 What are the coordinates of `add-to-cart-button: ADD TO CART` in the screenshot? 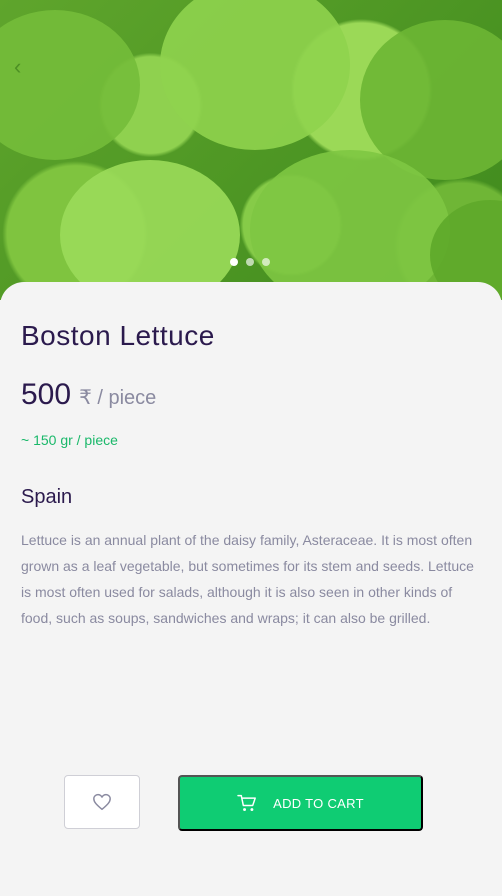 It's located at (300, 803).